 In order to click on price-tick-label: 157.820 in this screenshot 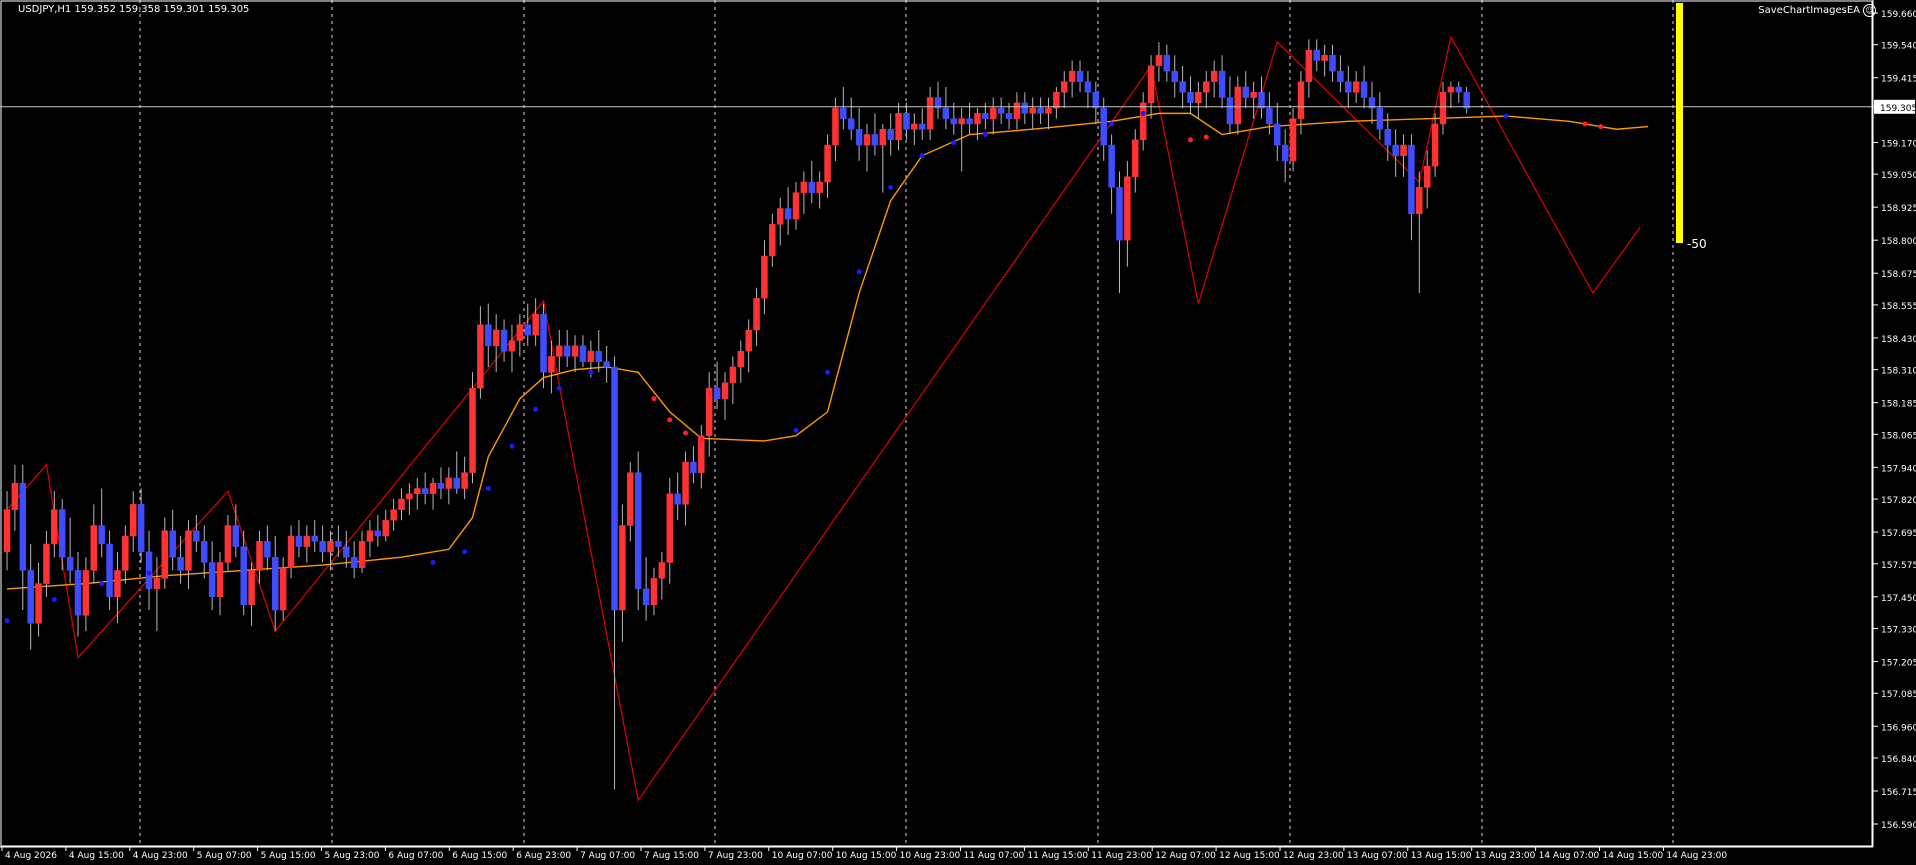, I will do `click(1898, 501)`.